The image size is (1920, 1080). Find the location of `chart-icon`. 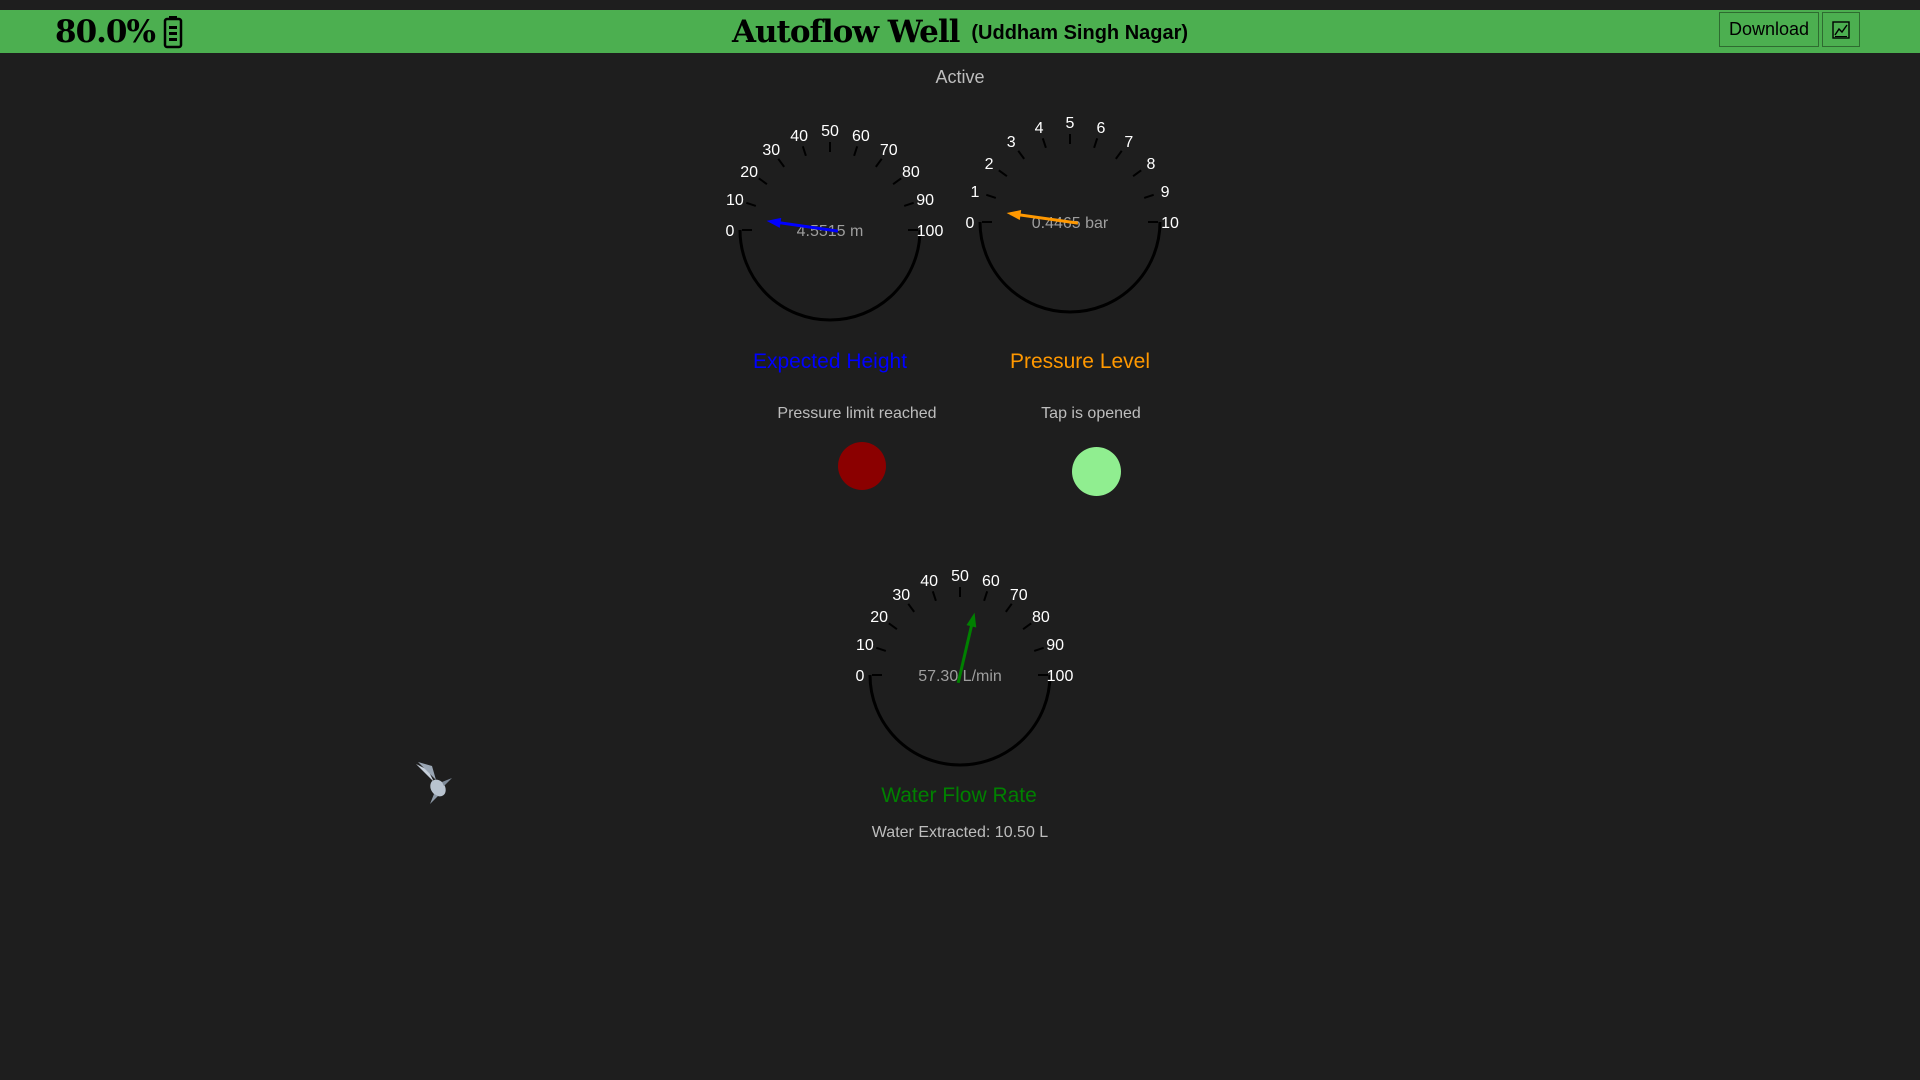

chart-icon is located at coordinates (1841, 29).